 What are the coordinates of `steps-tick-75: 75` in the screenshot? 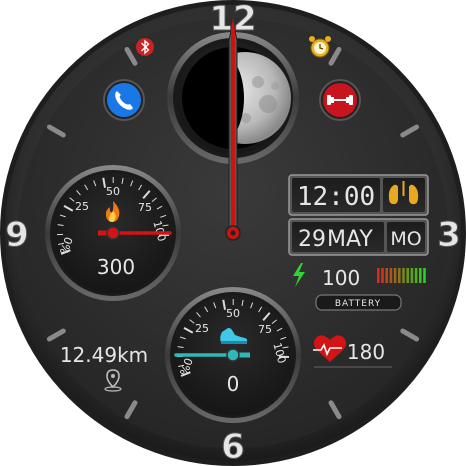 It's located at (265, 329).